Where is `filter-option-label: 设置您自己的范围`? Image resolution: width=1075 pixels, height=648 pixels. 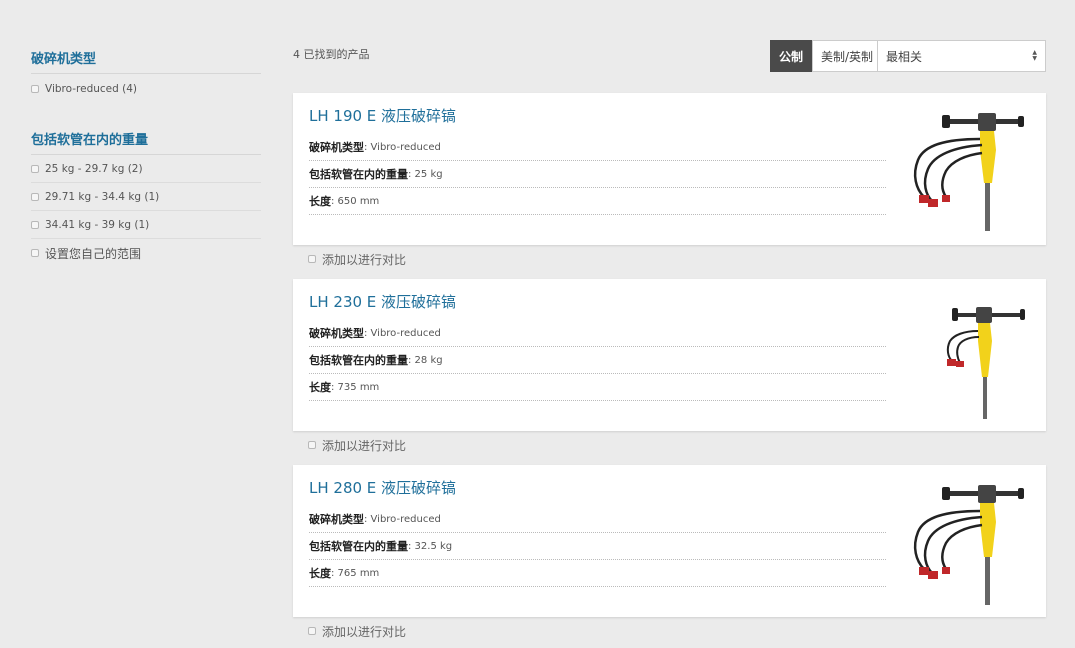 filter-option-label: 设置您自己的范围 is located at coordinates (93, 253).